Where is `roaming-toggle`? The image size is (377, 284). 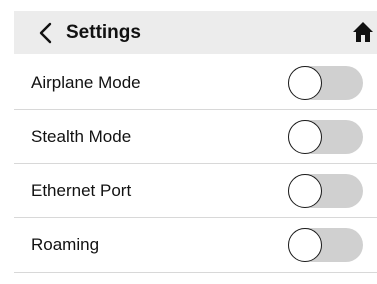 roaming-toggle is located at coordinates (325, 245).